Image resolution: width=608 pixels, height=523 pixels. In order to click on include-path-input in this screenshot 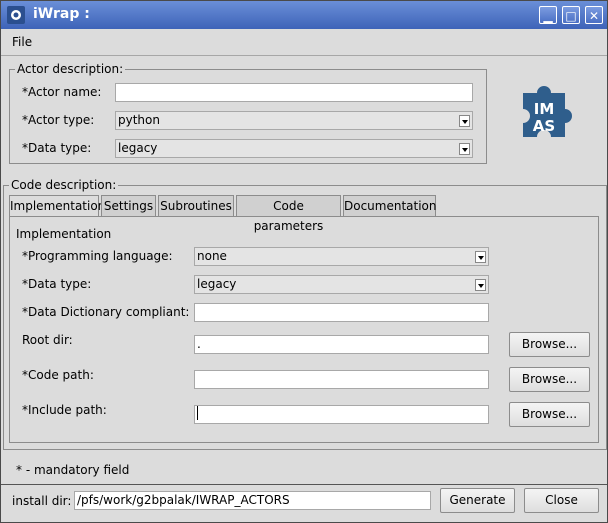, I will do `click(341, 414)`.